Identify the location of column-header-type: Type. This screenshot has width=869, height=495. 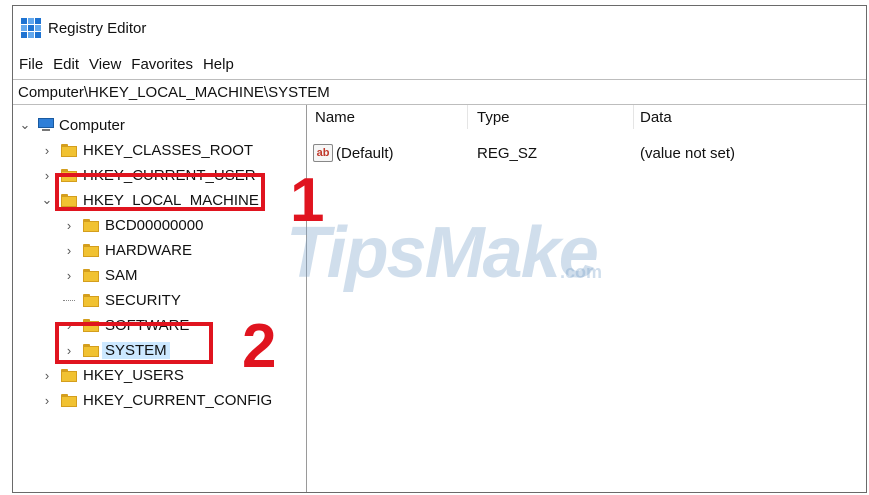
(493, 117).